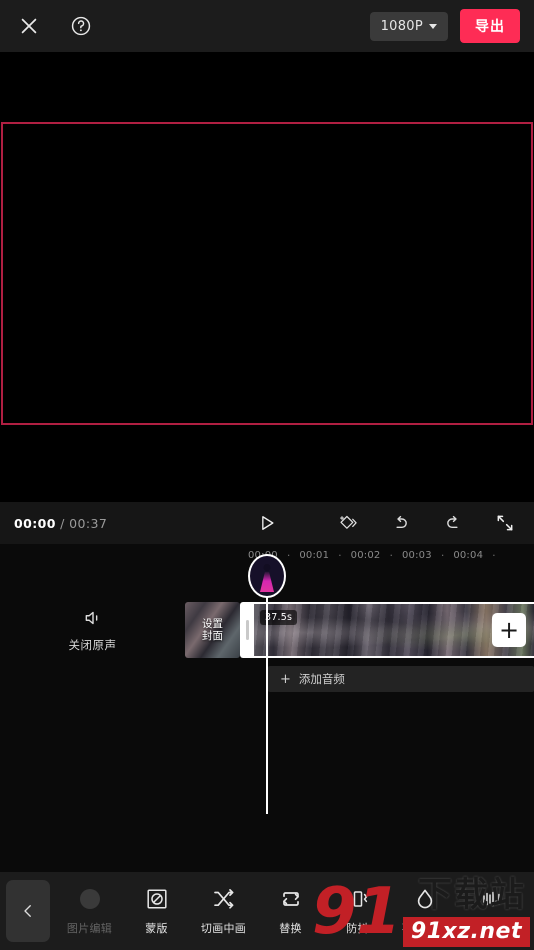 The width and height of the screenshot is (534, 950). What do you see at coordinates (453, 523) in the screenshot?
I see `redo-icon` at bounding box center [453, 523].